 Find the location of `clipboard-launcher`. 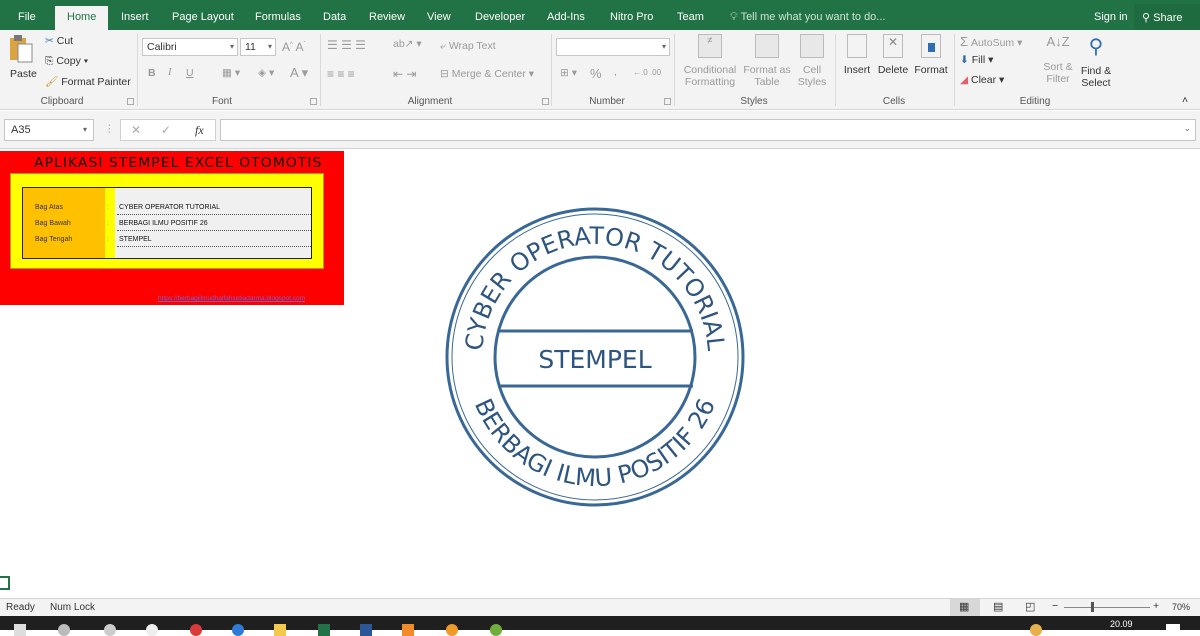

clipboard-launcher is located at coordinates (130, 101).